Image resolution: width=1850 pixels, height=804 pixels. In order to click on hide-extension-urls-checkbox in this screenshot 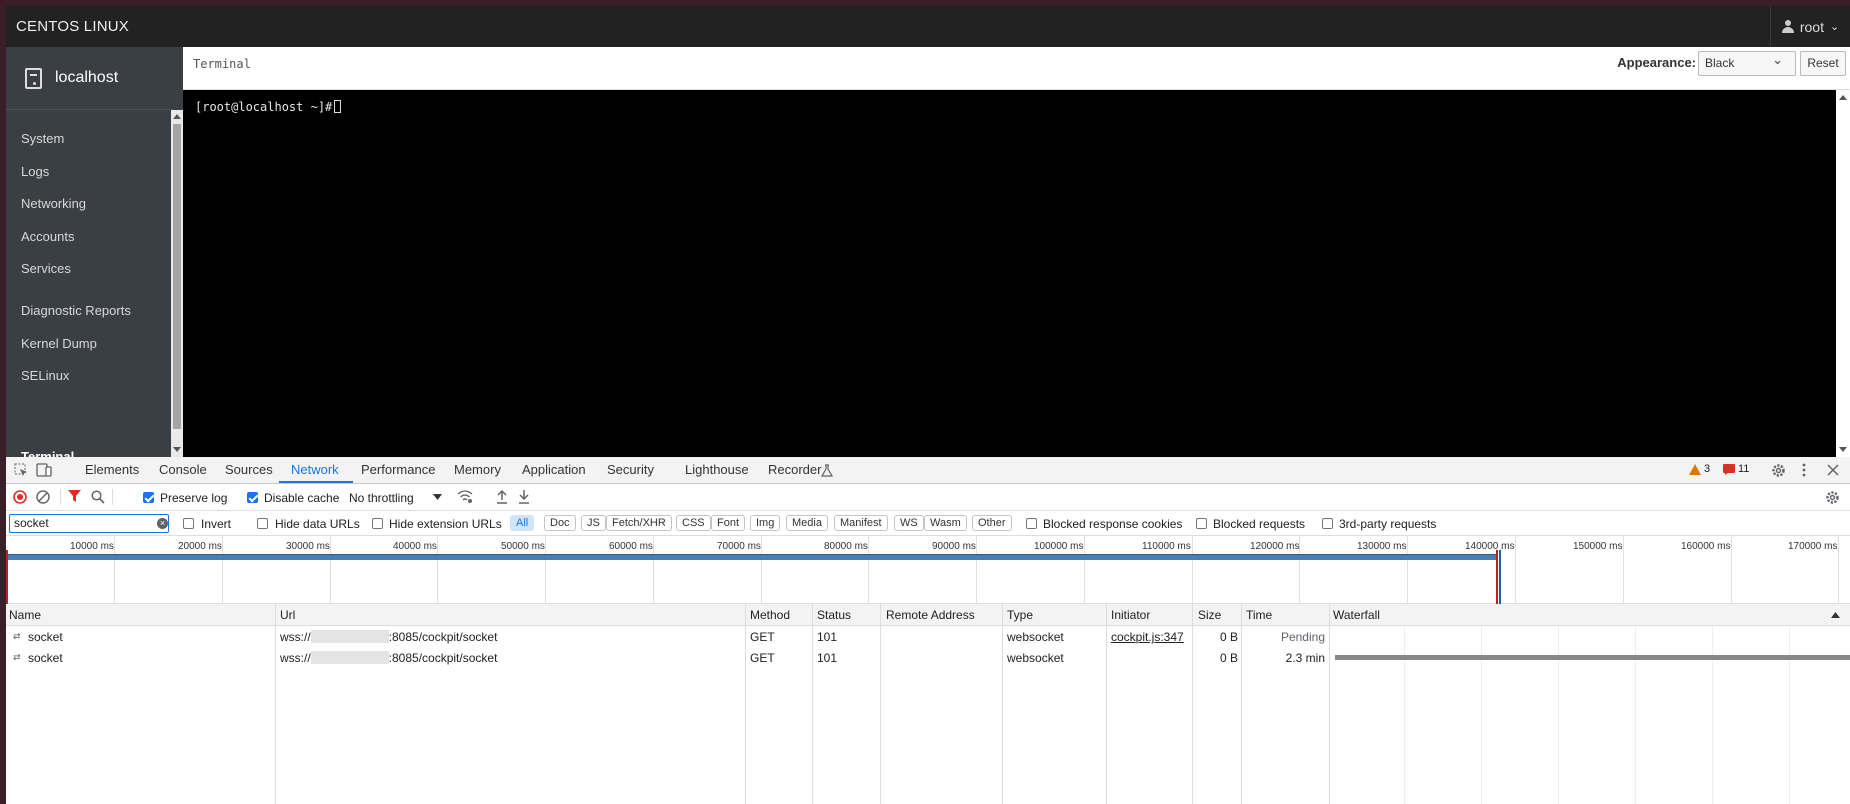, I will do `click(377, 523)`.